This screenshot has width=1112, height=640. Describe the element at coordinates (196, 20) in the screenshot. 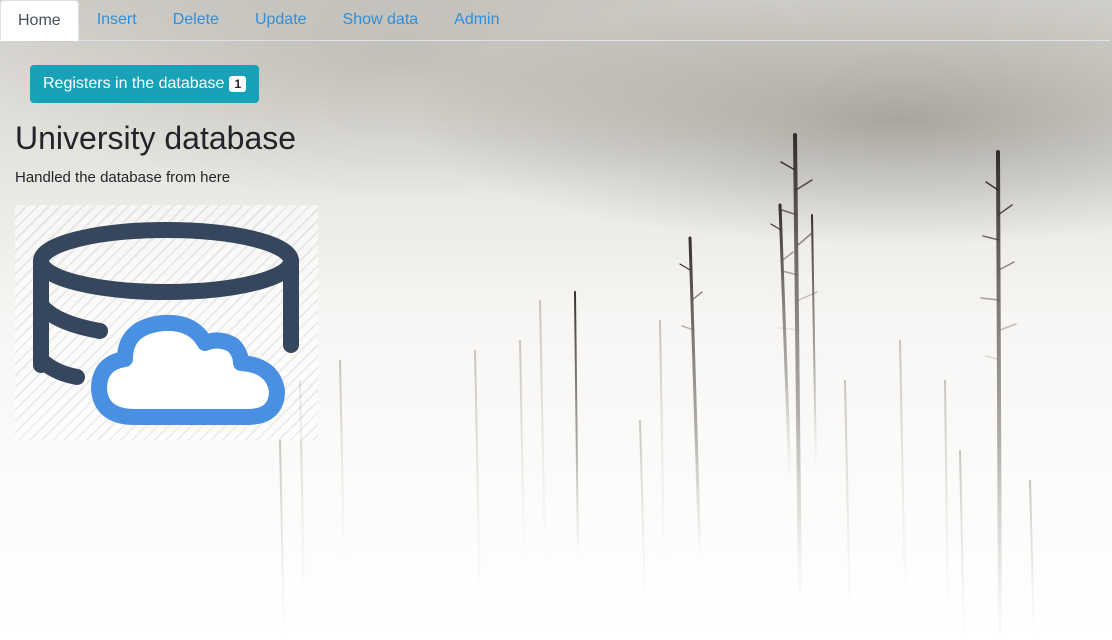

I see `tab-delete: Delete` at that location.